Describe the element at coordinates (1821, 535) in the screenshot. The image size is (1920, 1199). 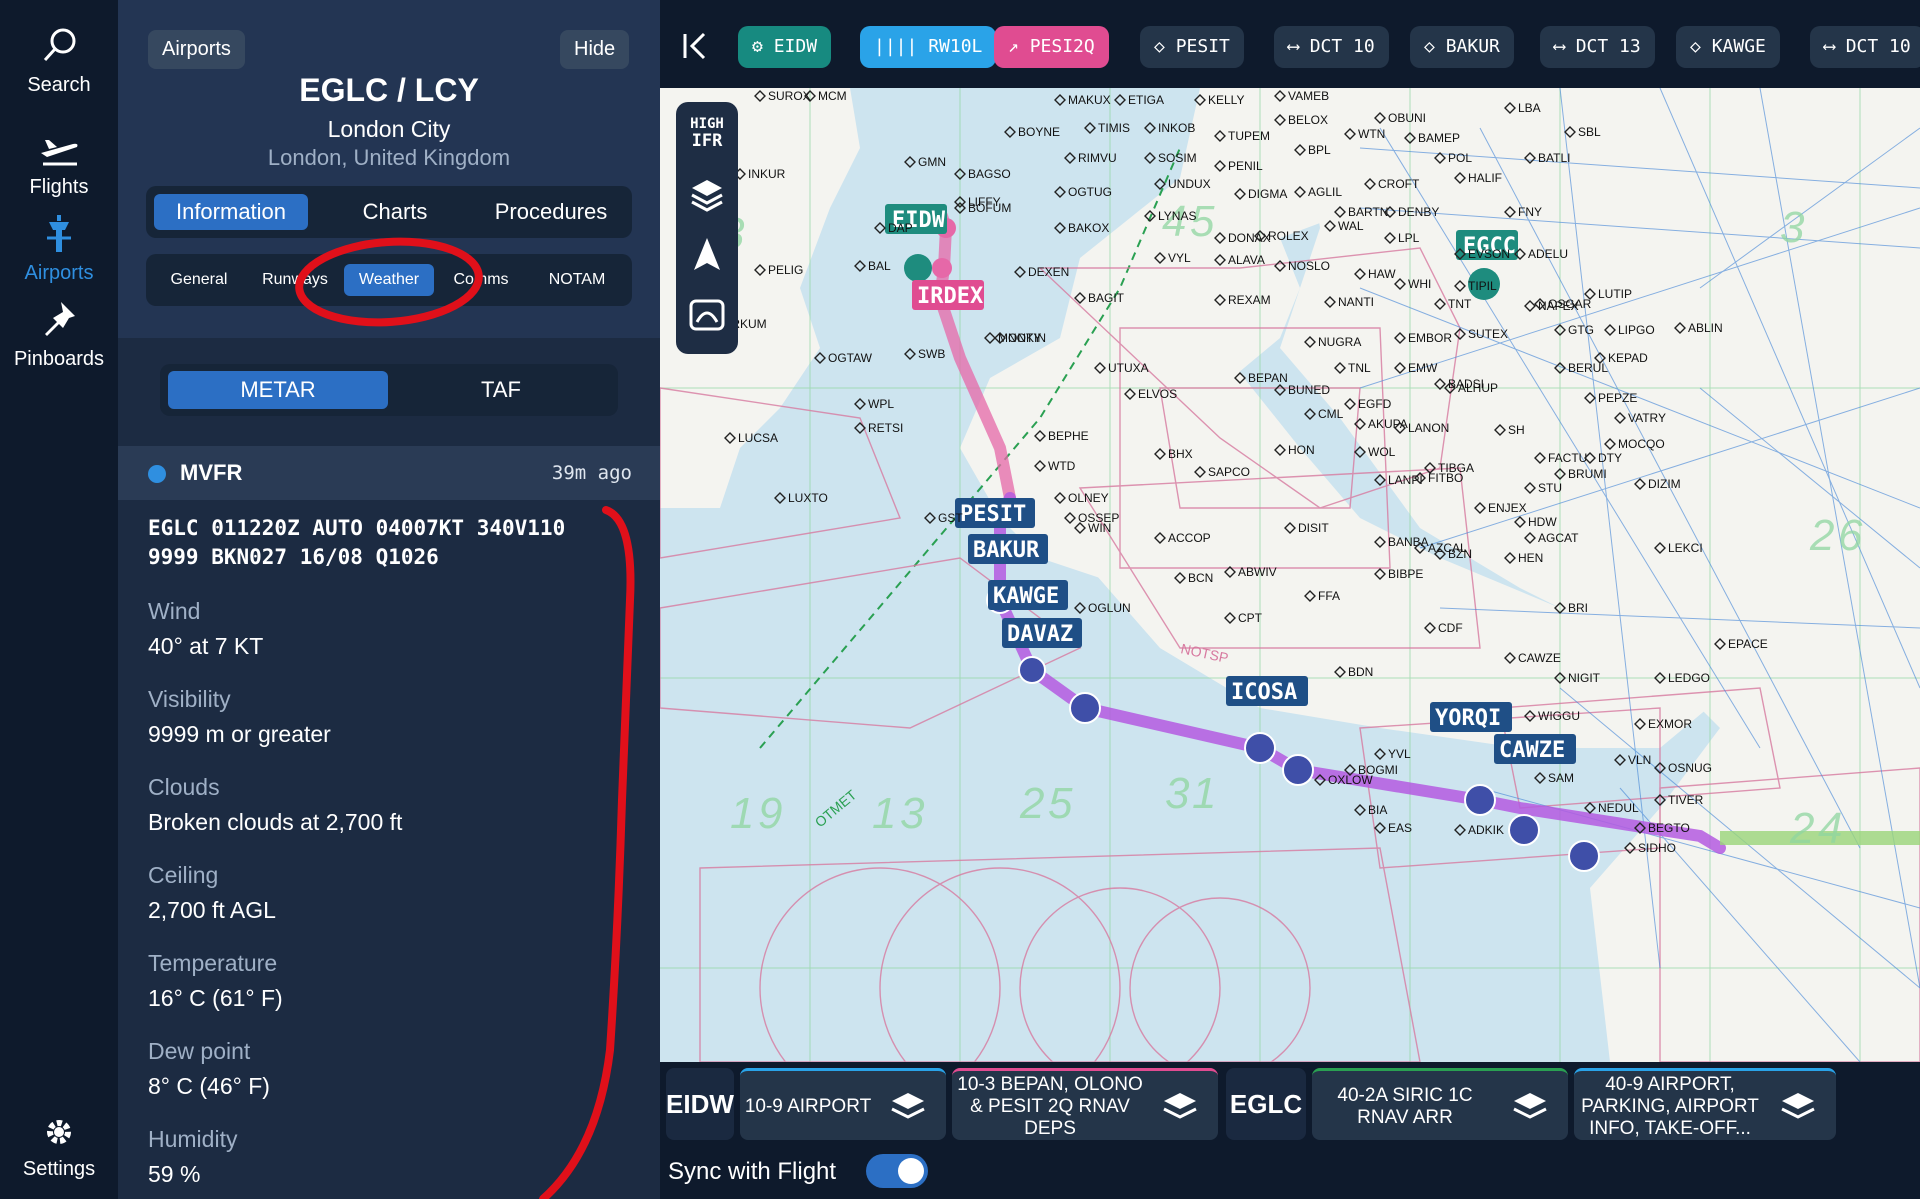
I see `sector-number: 2` at that location.